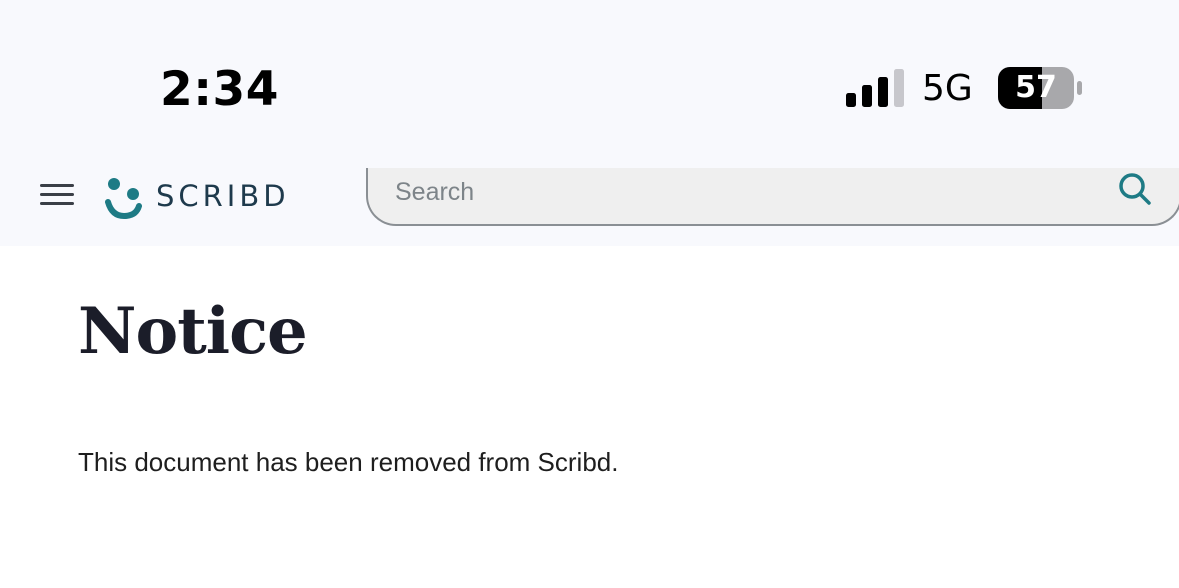 The height and width of the screenshot is (588, 1179). What do you see at coordinates (745, 192) in the screenshot?
I see `search-input` at bounding box center [745, 192].